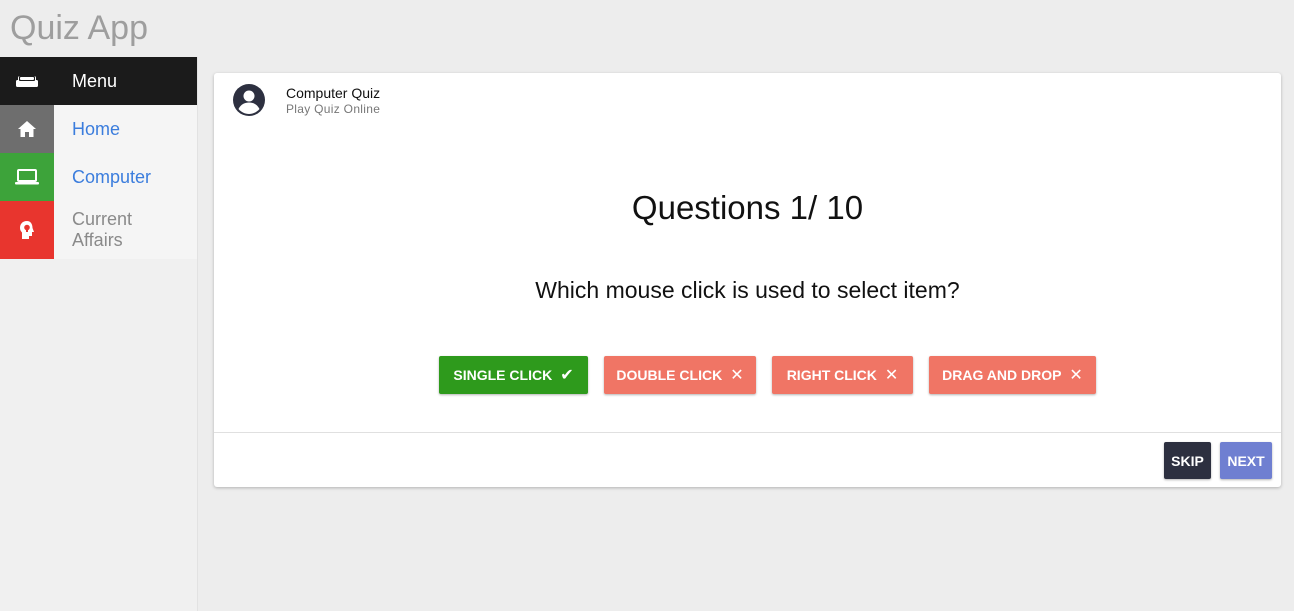 The width and height of the screenshot is (1294, 611). I want to click on laptop-icon, so click(27, 177).